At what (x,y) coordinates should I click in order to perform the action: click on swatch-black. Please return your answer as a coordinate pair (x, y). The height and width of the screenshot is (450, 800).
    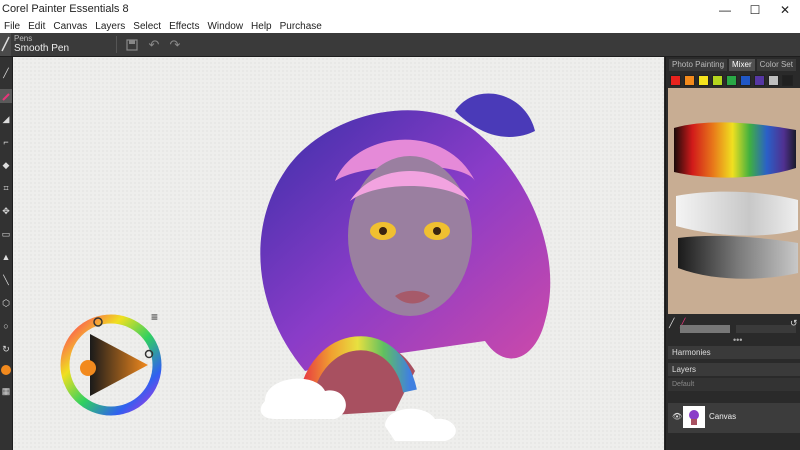
    Looking at the image, I should click on (787, 80).